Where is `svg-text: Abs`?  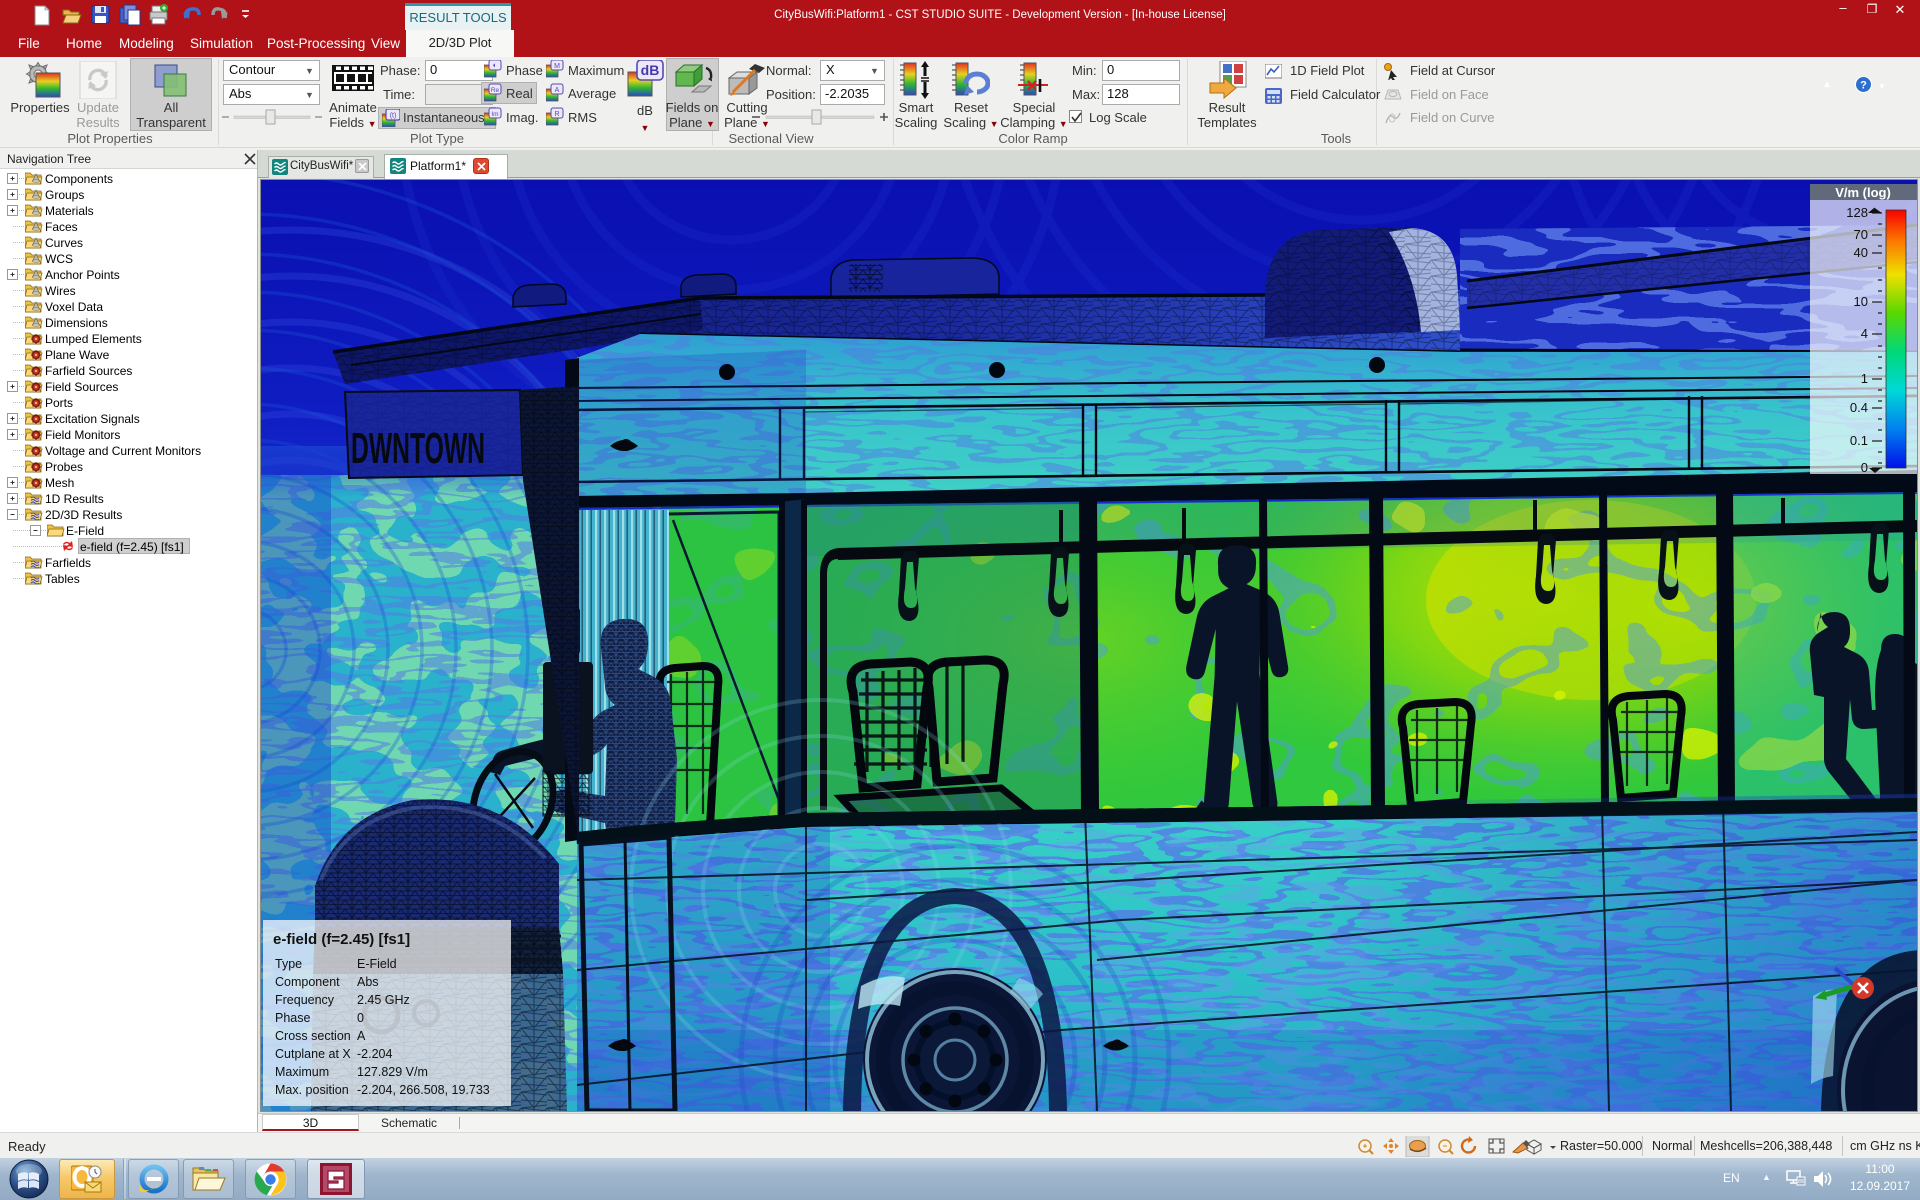
svg-text: Abs is located at coordinates (368, 982).